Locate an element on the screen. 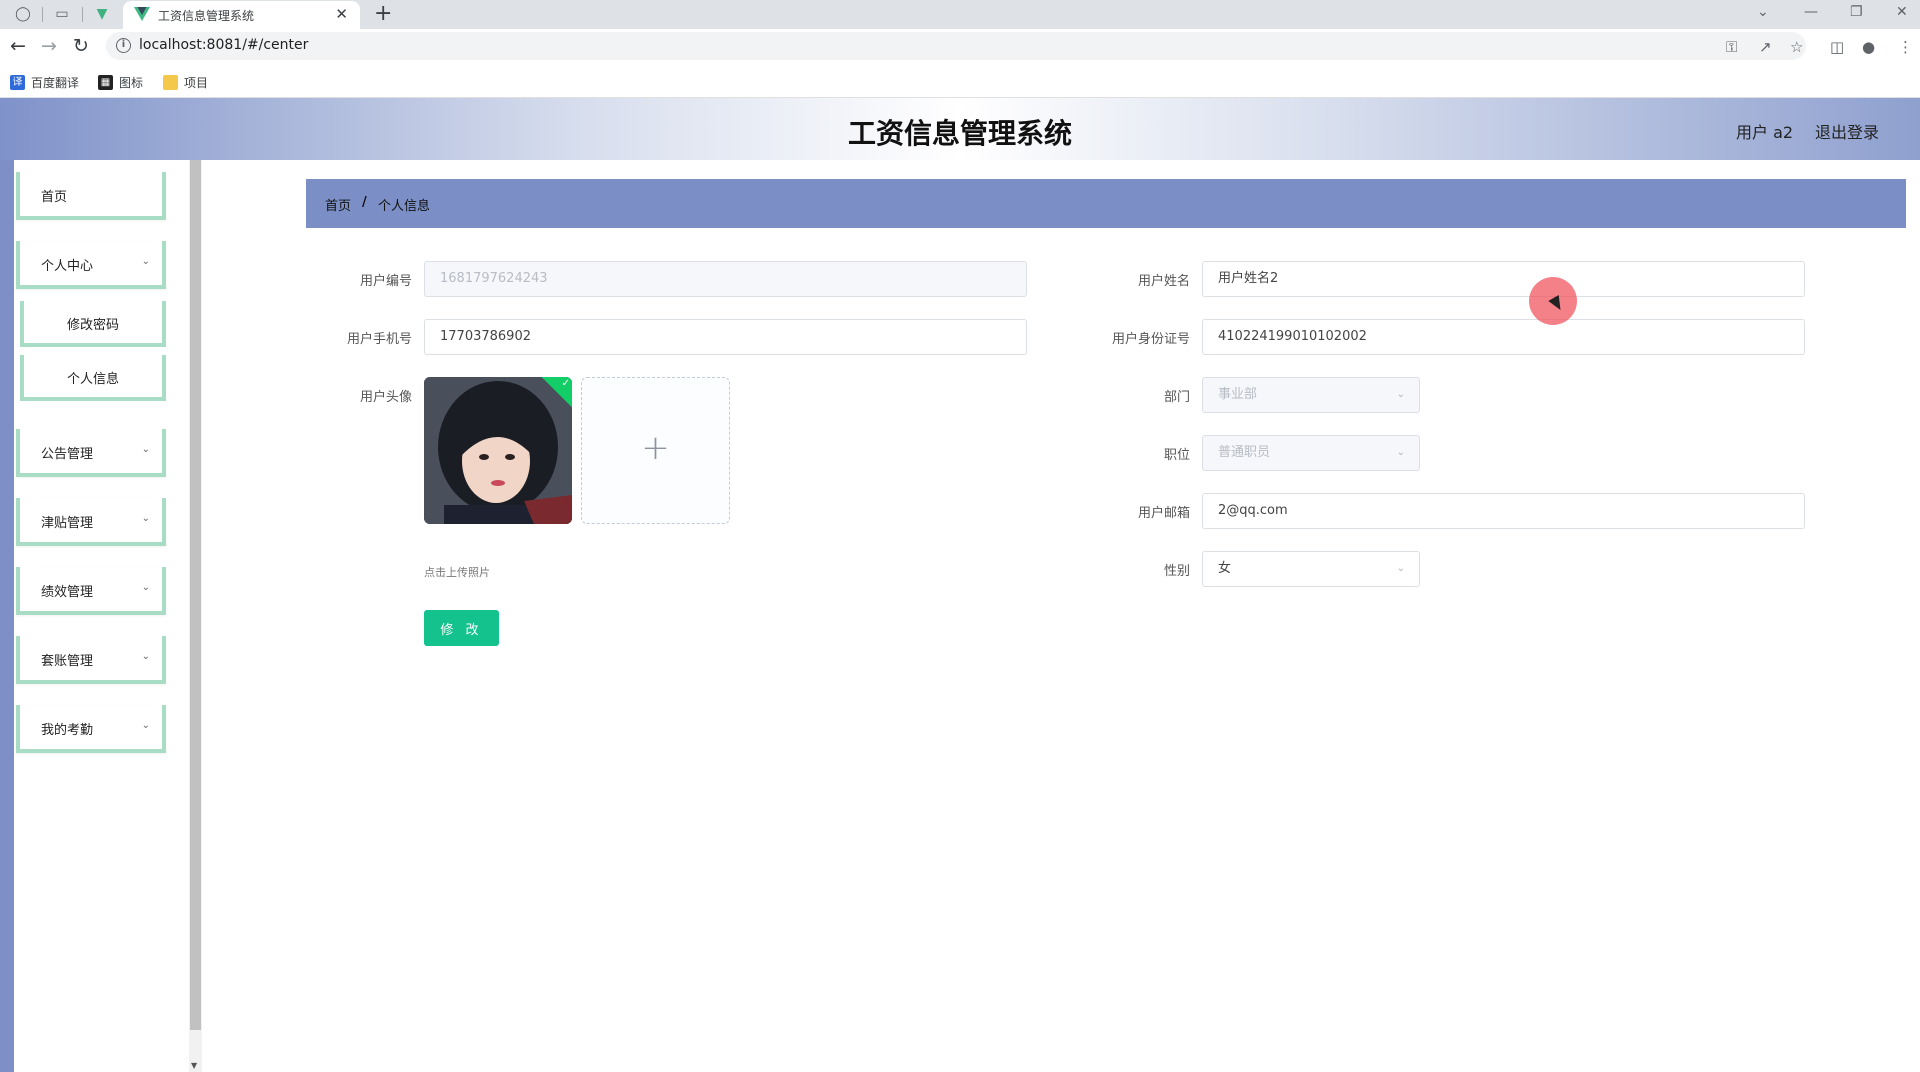 The height and width of the screenshot is (1072, 1920). sidebar-item-label: 津贴管理 is located at coordinates (67, 523).